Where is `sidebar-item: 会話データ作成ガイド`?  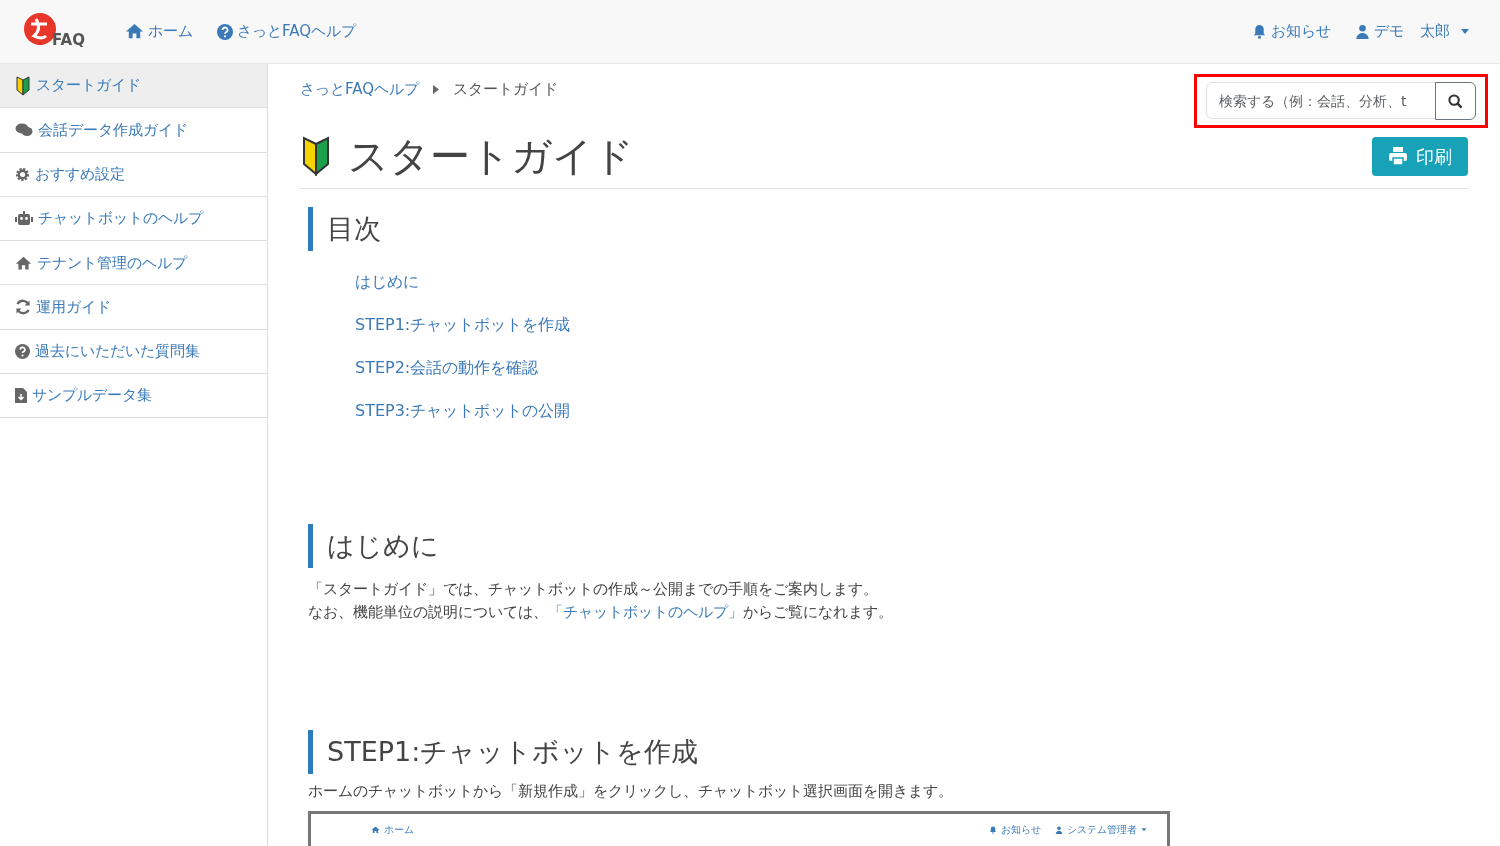
sidebar-item: 会話データ作成ガイド is located at coordinates (133, 130).